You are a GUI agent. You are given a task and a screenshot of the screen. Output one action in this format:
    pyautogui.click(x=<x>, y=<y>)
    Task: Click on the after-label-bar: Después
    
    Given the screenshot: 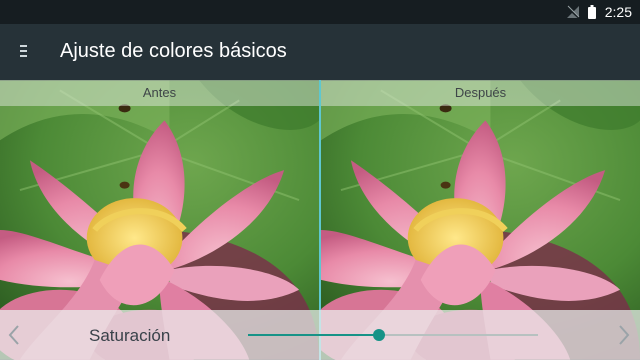 What is the action you would take?
    pyautogui.click(x=480, y=93)
    